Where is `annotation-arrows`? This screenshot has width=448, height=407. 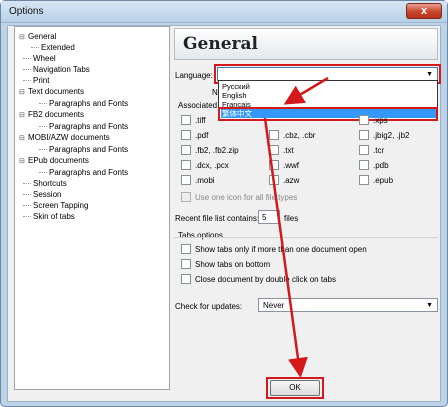
annotation-arrows is located at coordinates (296, 227).